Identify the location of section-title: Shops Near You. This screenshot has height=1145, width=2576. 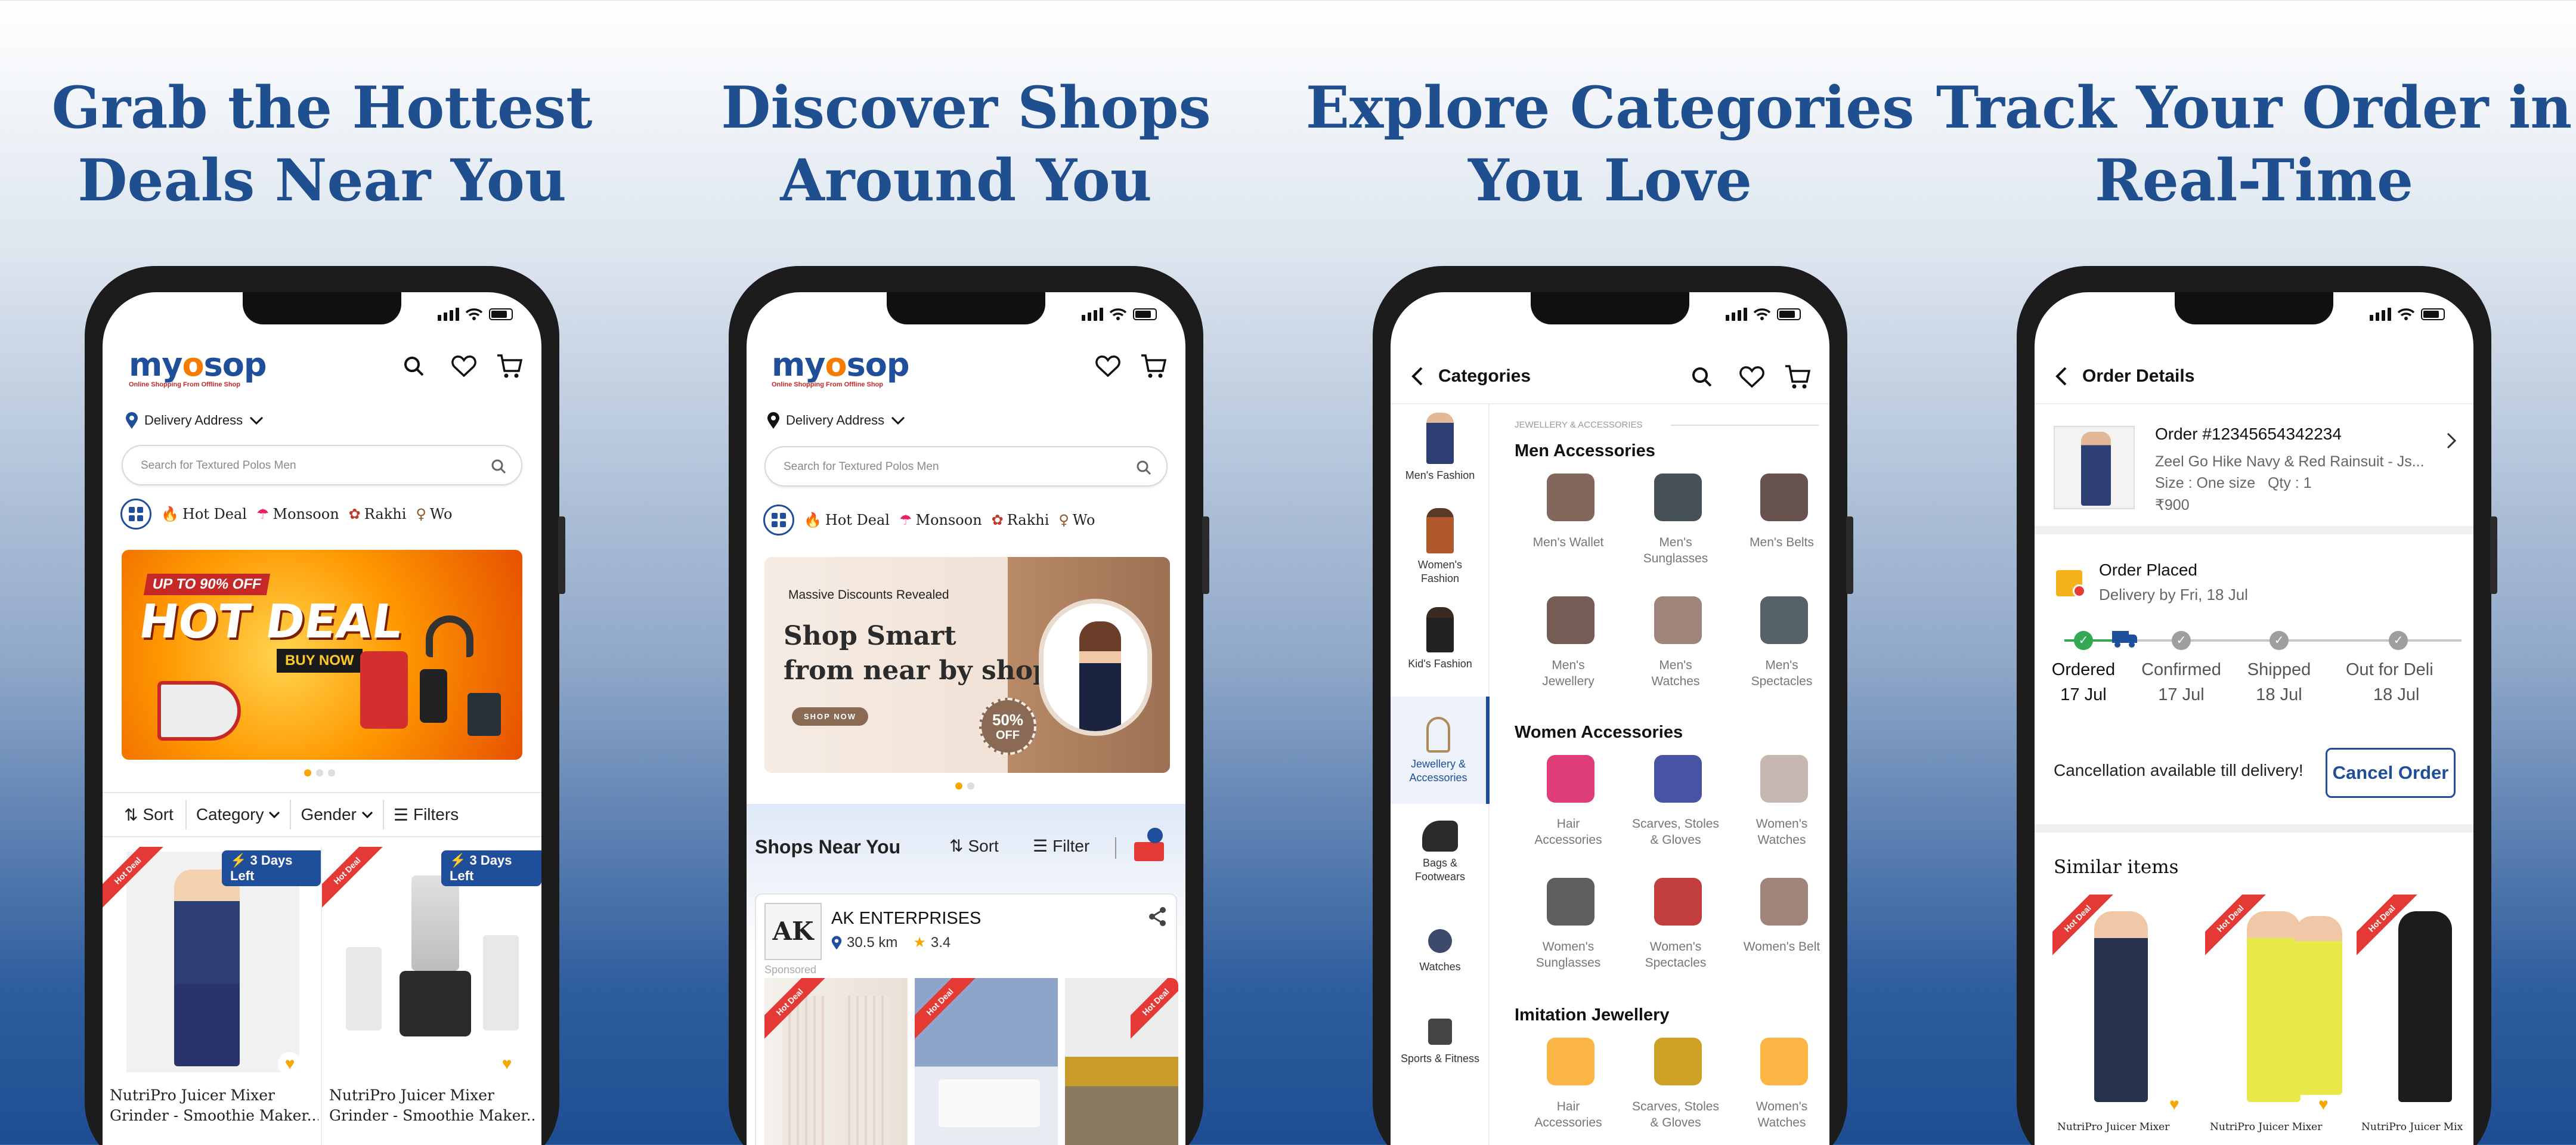
(828, 847).